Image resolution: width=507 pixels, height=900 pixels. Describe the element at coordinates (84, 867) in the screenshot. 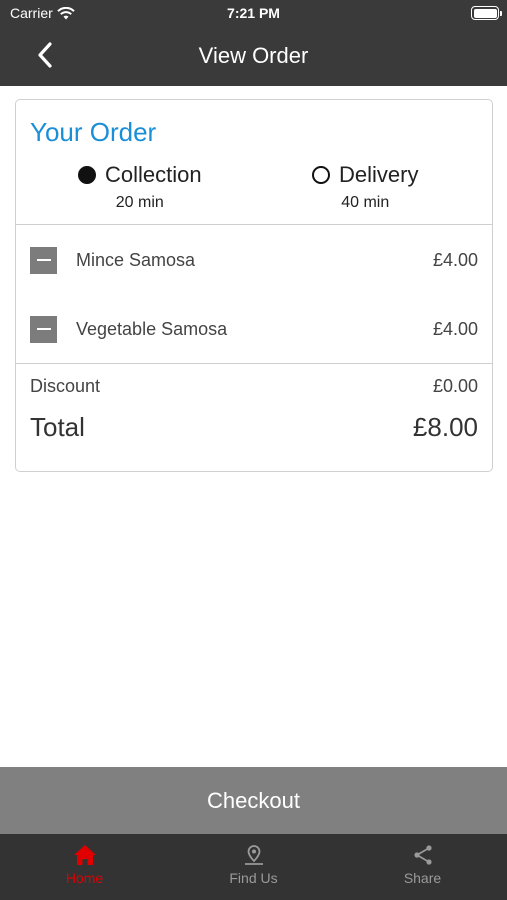

I see `tab-home: Home` at that location.